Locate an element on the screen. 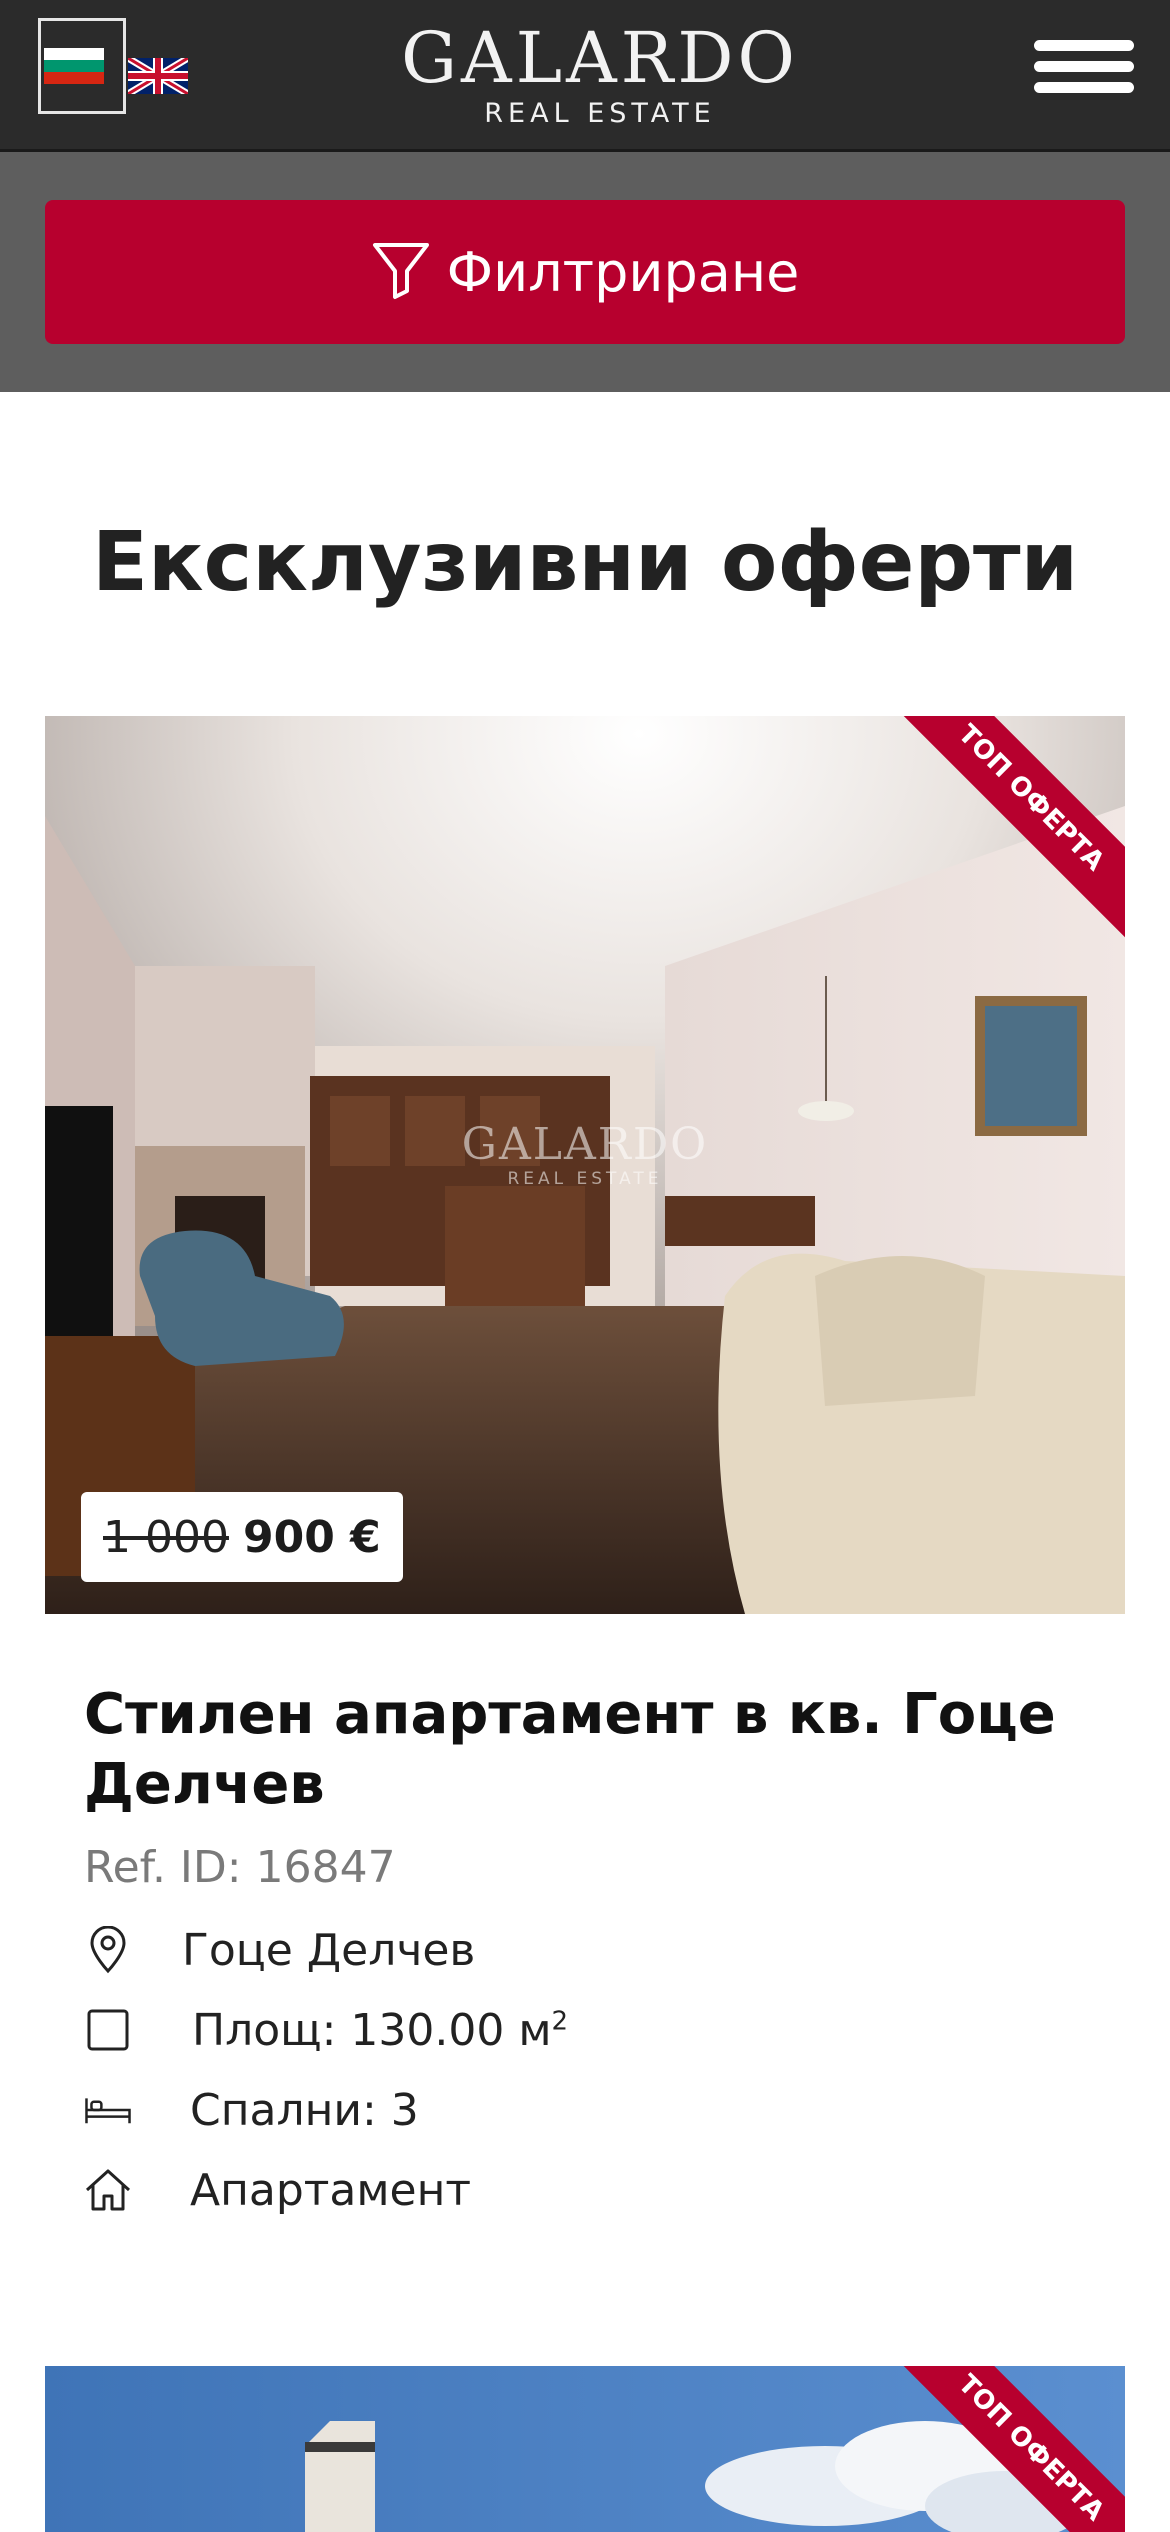 This screenshot has height=2532, width=1170. listing-location: Гоце Делчев is located at coordinates (279, 1950).